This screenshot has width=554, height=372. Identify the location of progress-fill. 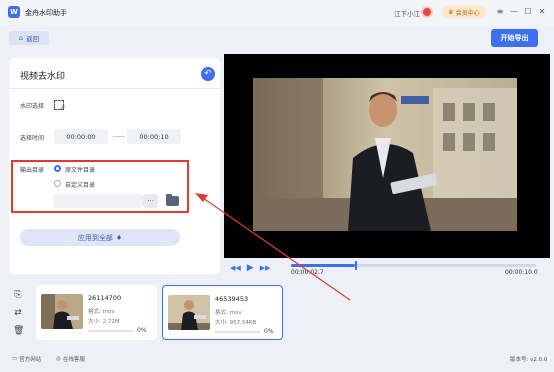
(323, 265).